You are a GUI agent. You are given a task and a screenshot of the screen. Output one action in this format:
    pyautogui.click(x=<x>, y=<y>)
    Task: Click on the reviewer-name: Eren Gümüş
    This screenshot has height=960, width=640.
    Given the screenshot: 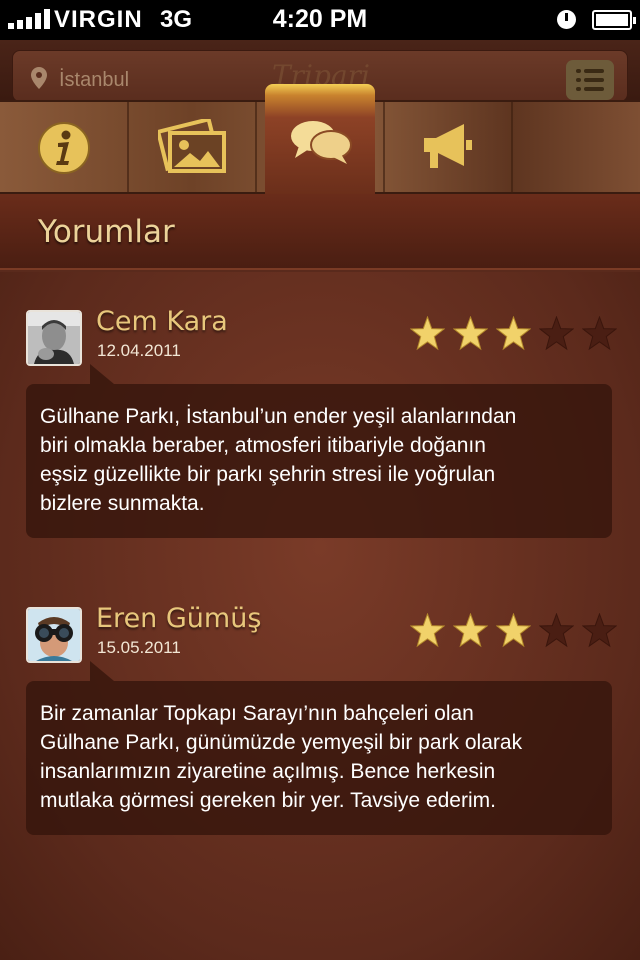 What is the action you would take?
    pyautogui.click(x=179, y=618)
    